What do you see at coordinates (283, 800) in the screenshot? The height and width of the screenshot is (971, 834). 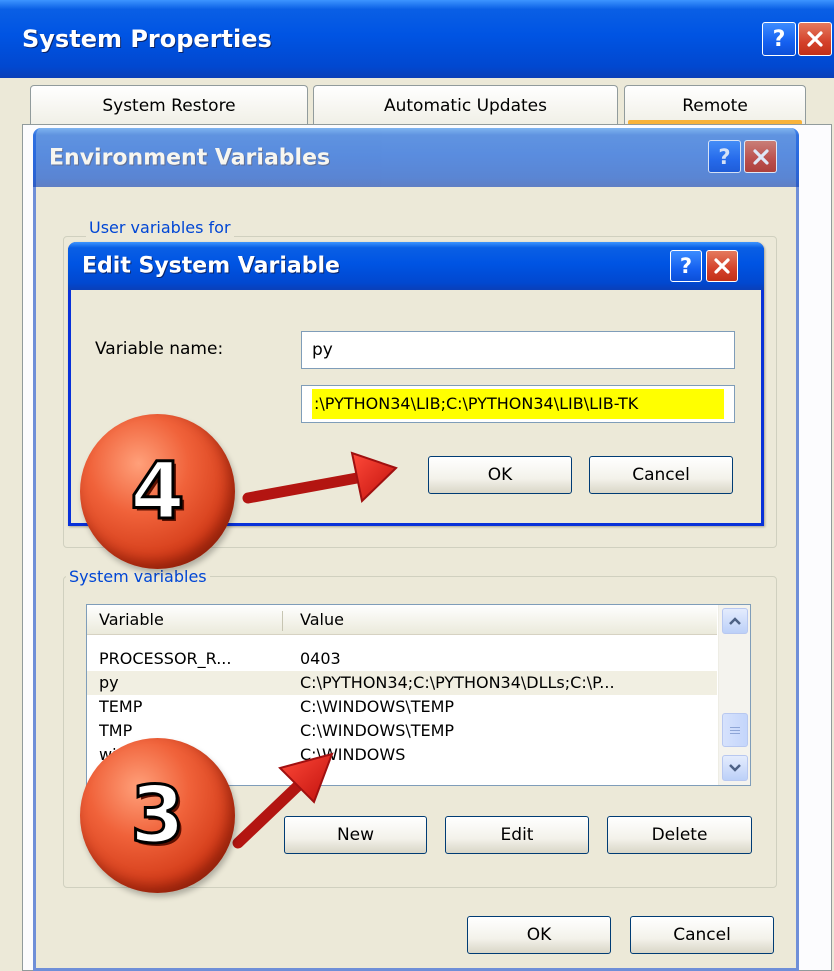 I see `red-arrow-step3` at bounding box center [283, 800].